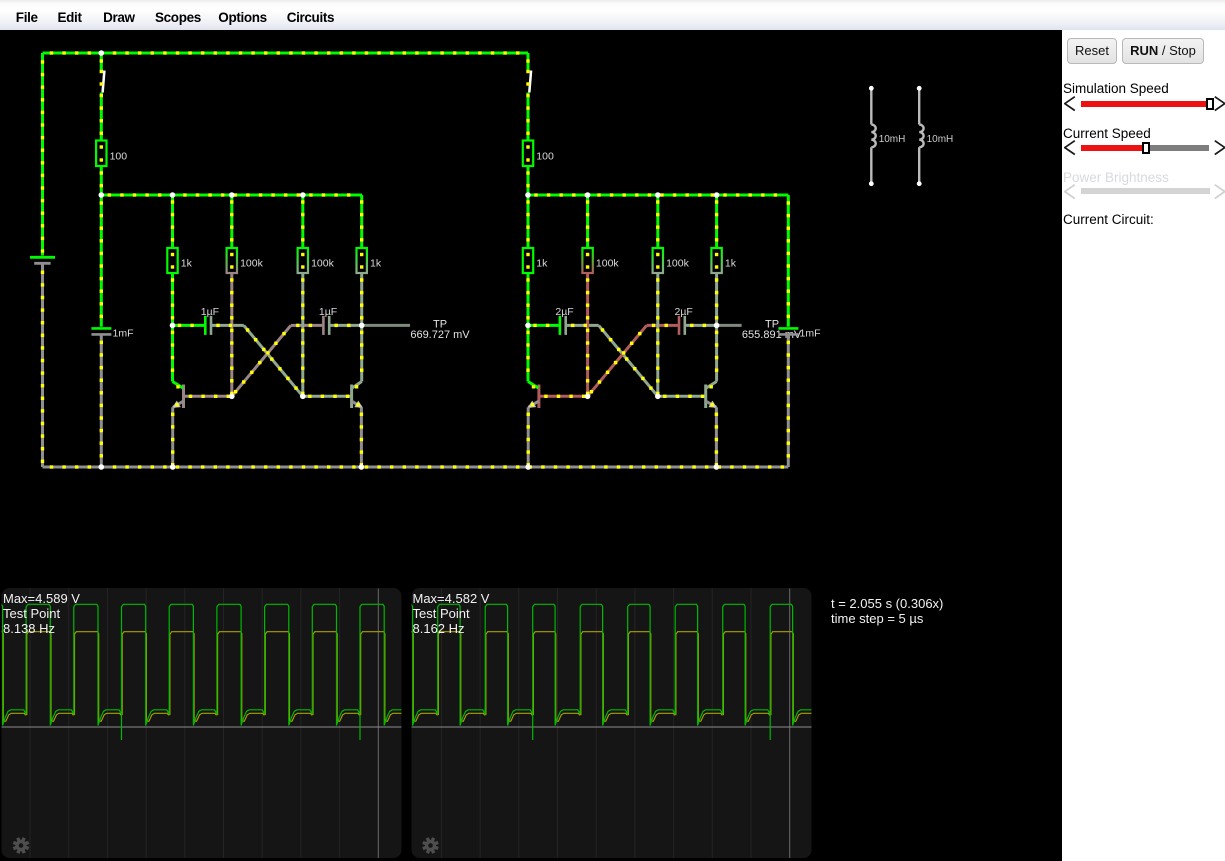  What do you see at coordinates (877, 618) in the screenshot?
I see `svg-text: time step = 5 µs` at bounding box center [877, 618].